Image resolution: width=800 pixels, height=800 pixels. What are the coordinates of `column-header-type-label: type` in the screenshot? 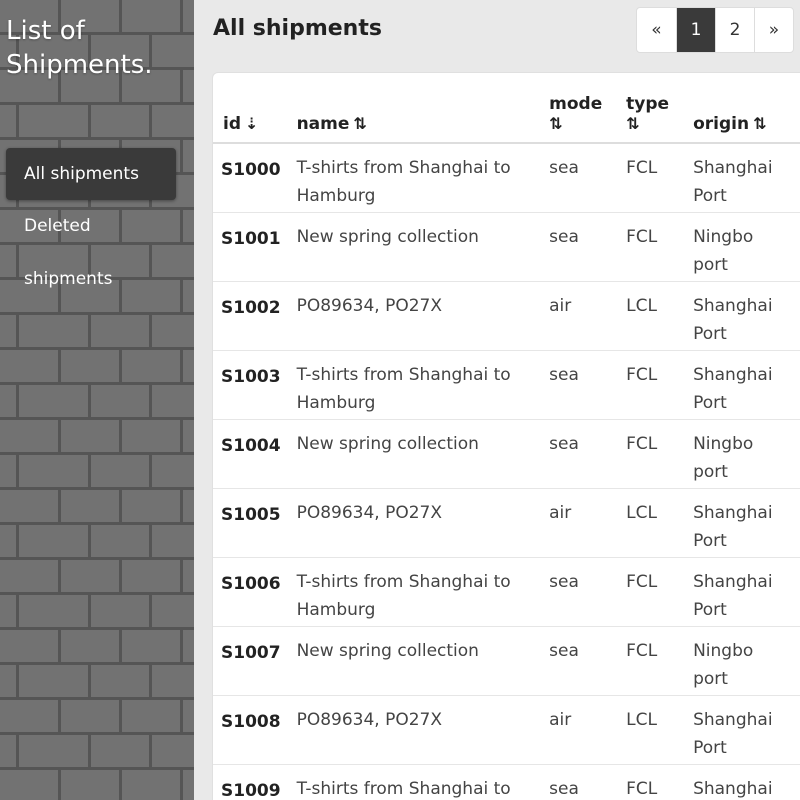 It's located at (648, 104).